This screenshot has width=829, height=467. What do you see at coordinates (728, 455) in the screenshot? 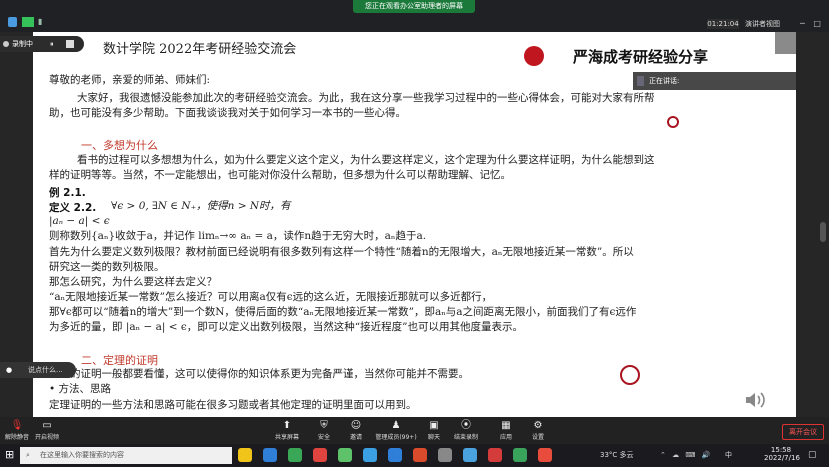
I see `input-method-indicator: 中` at bounding box center [728, 455].